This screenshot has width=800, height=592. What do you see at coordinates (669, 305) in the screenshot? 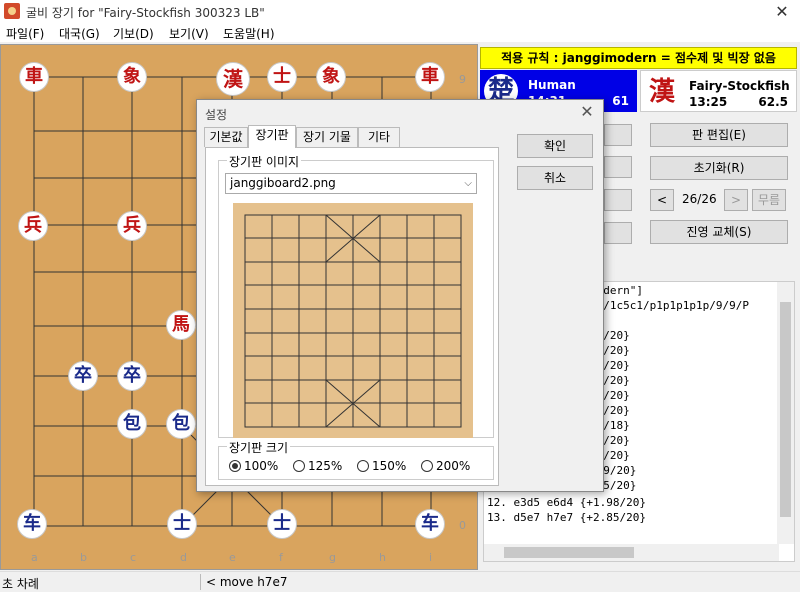
I see `log-line: k4/1c5c1/p1p1p1p1p/9/9/P` at bounding box center [669, 305].